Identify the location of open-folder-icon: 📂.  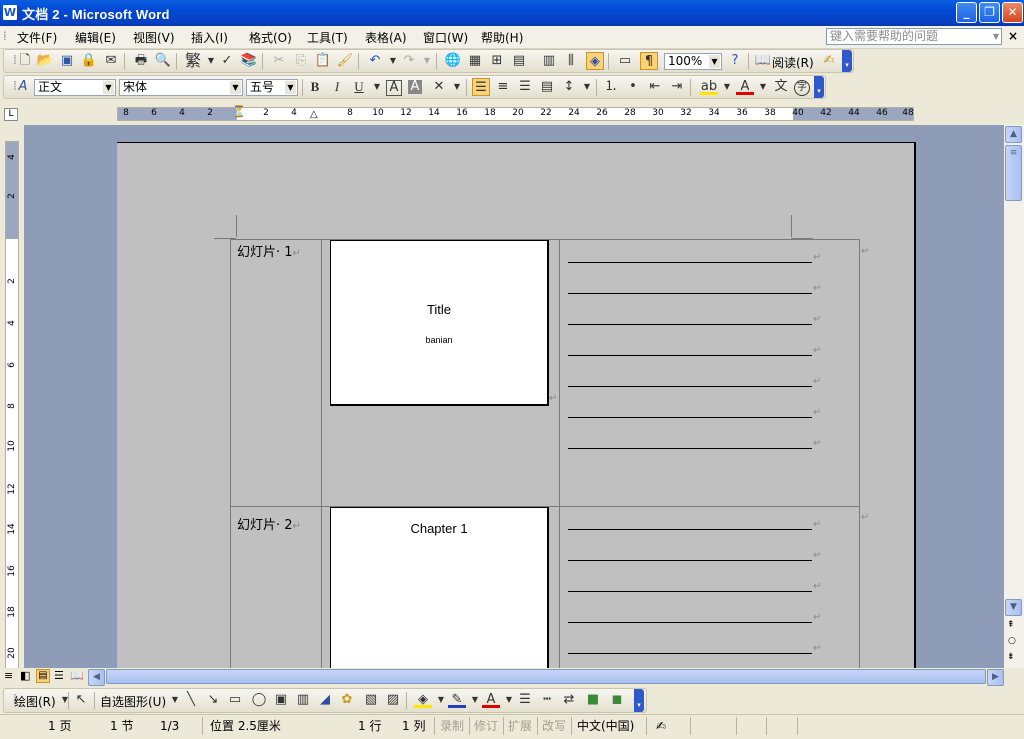
(45, 61).